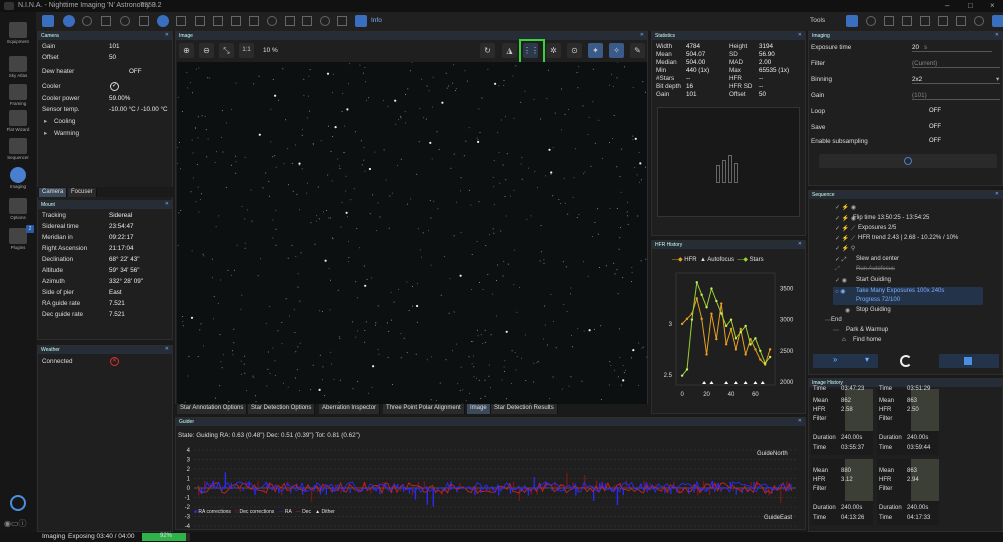  I want to click on binning-select: 2x2, so click(956, 80).